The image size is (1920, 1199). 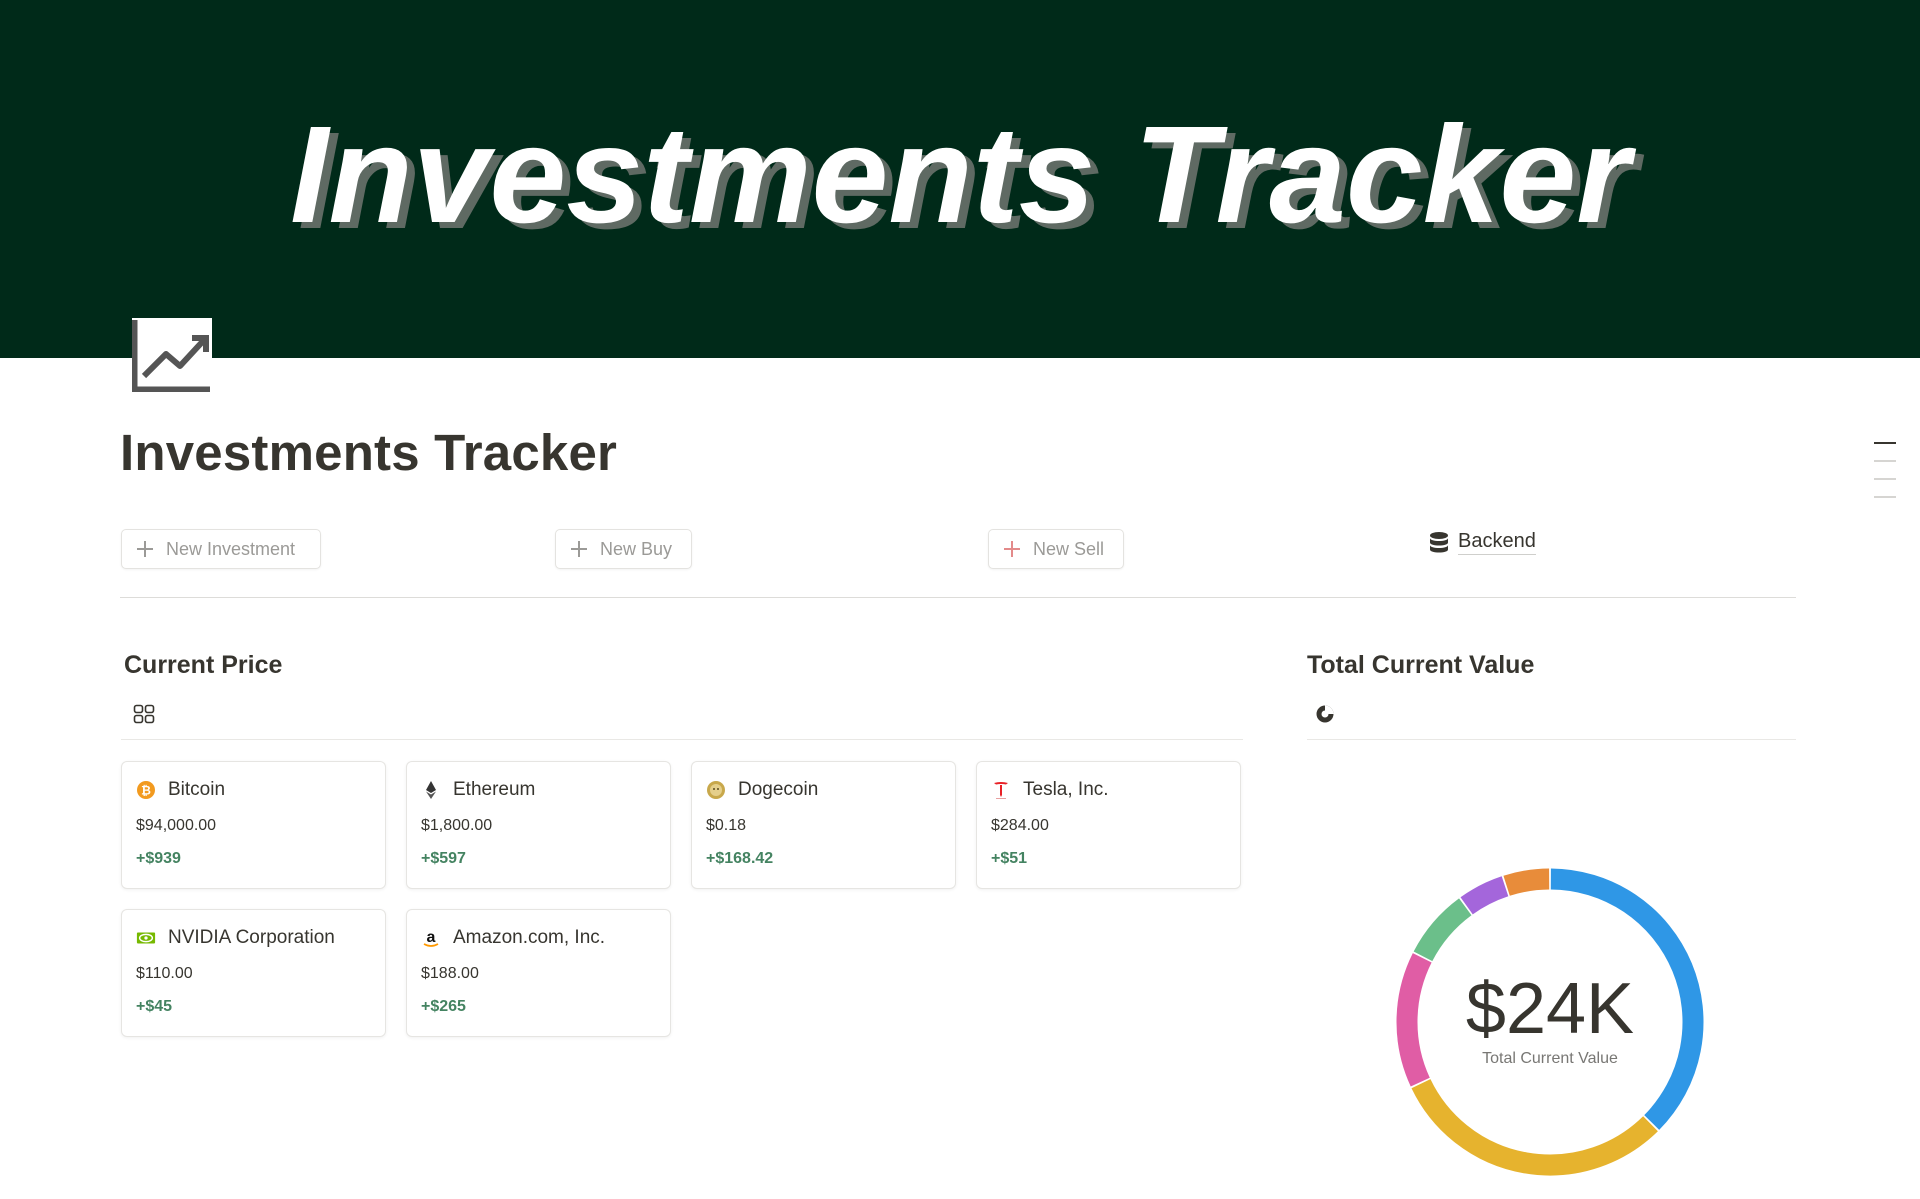 What do you see at coordinates (231, 548) in the screenshot?
I see `new-investment-label: New Investment` at bounding box center [231, 548].